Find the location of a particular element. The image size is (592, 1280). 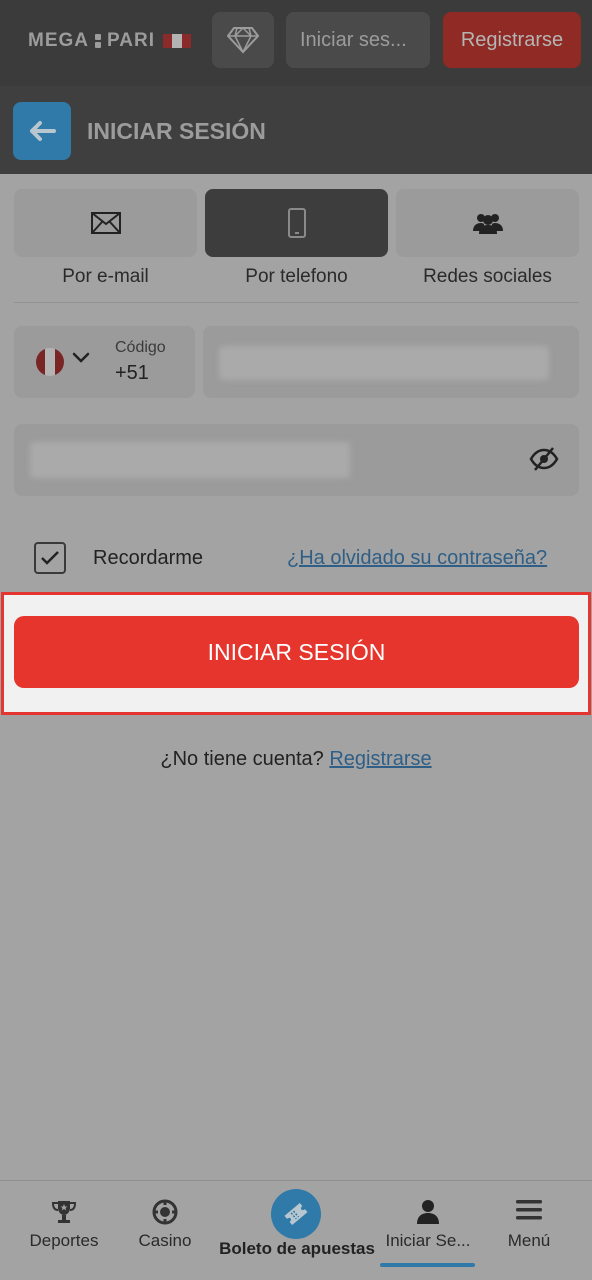

tab-social is located at coordinates (487, 223).